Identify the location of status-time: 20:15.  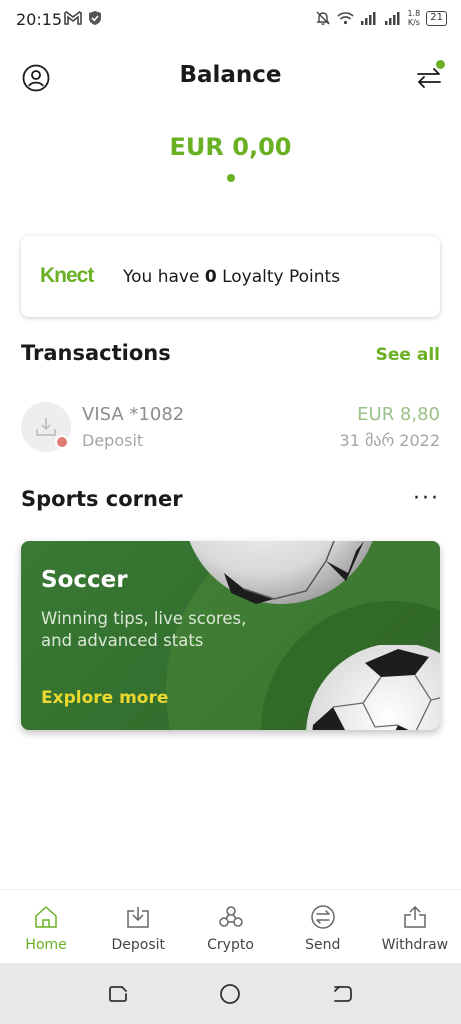
(39, 19).